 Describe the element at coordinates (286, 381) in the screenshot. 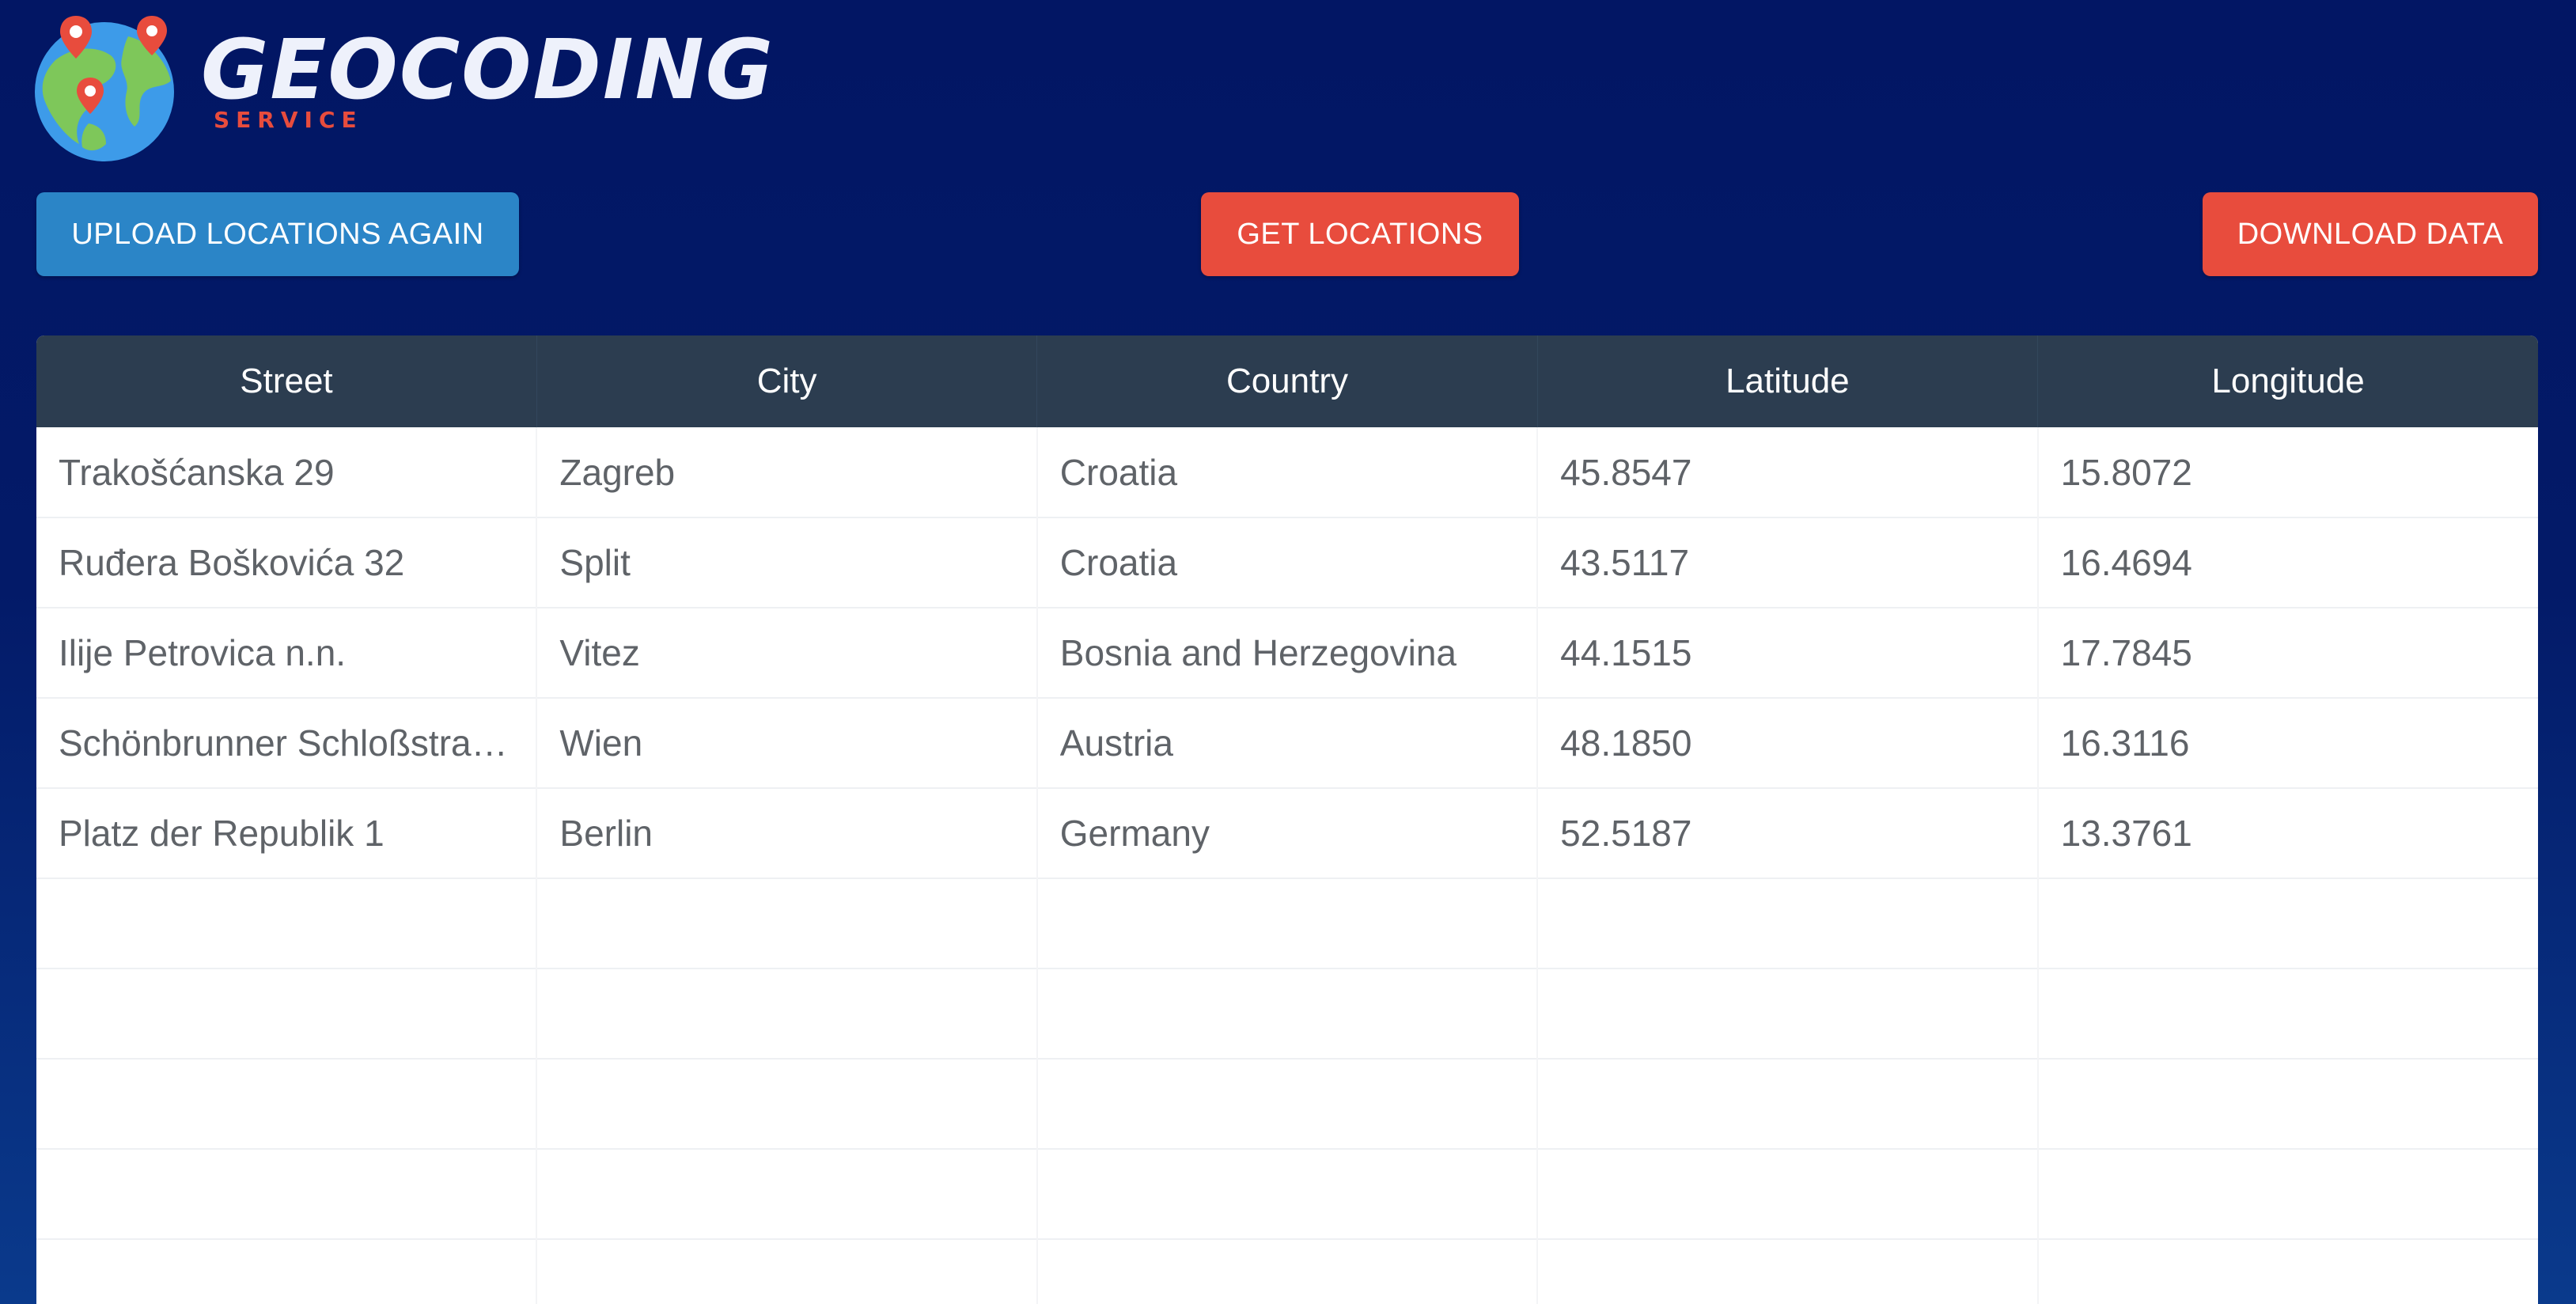

I see `column-header-street: Street` at that location.